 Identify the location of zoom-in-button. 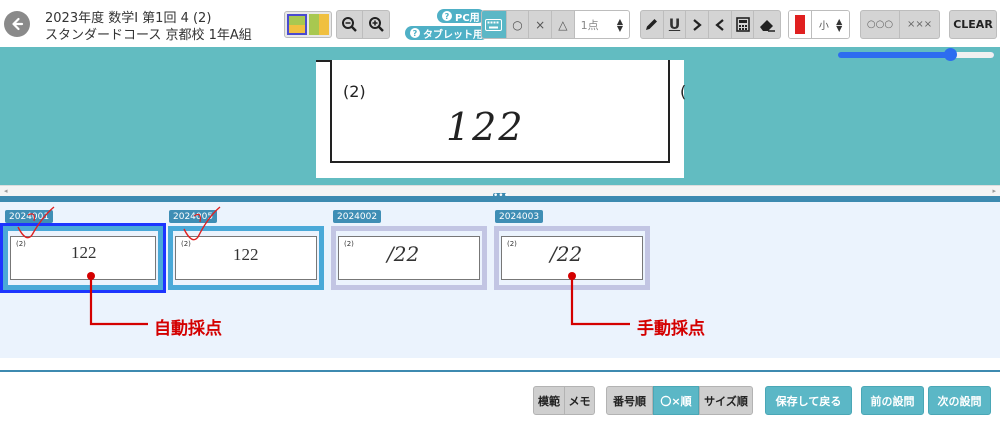
(376, 24).